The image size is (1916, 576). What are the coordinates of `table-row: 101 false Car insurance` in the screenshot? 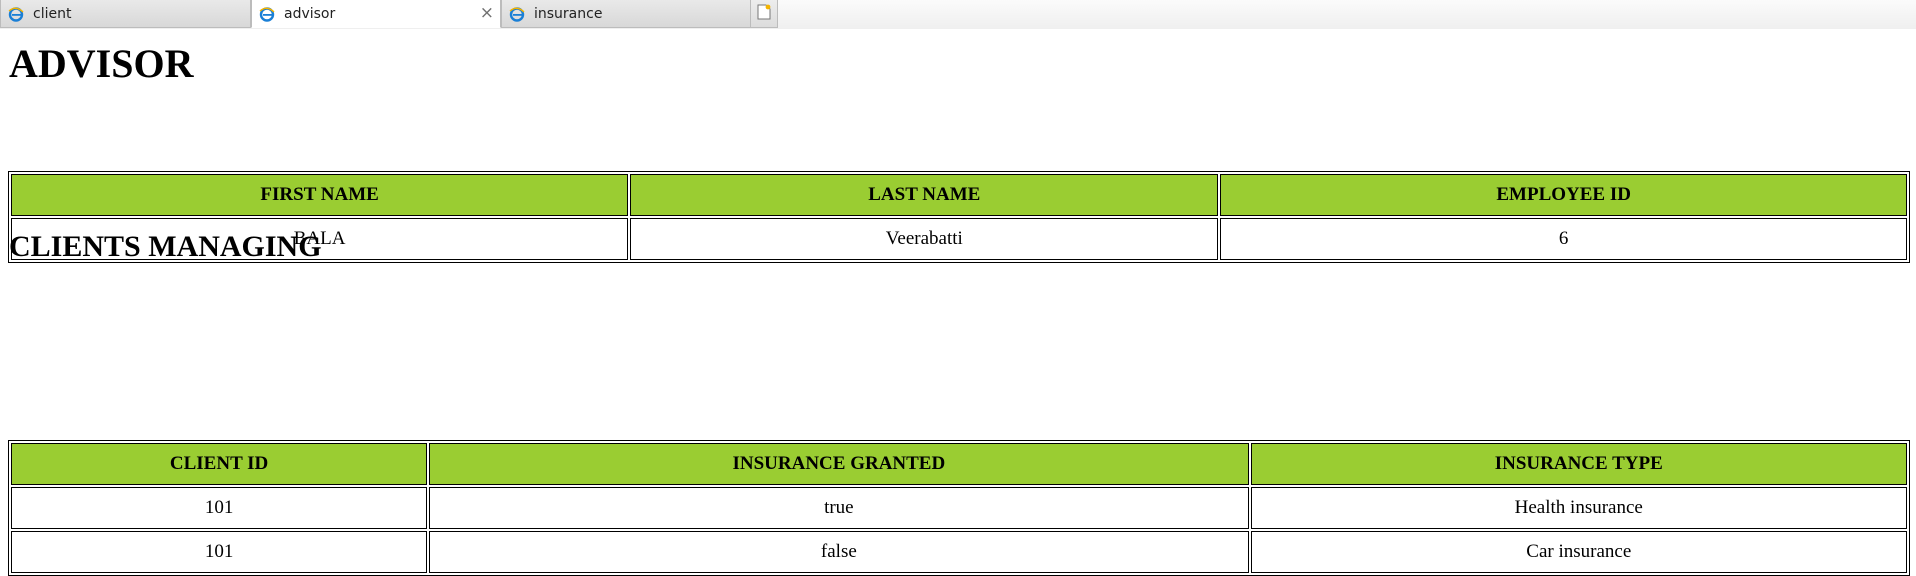 It's located at (959, 552).